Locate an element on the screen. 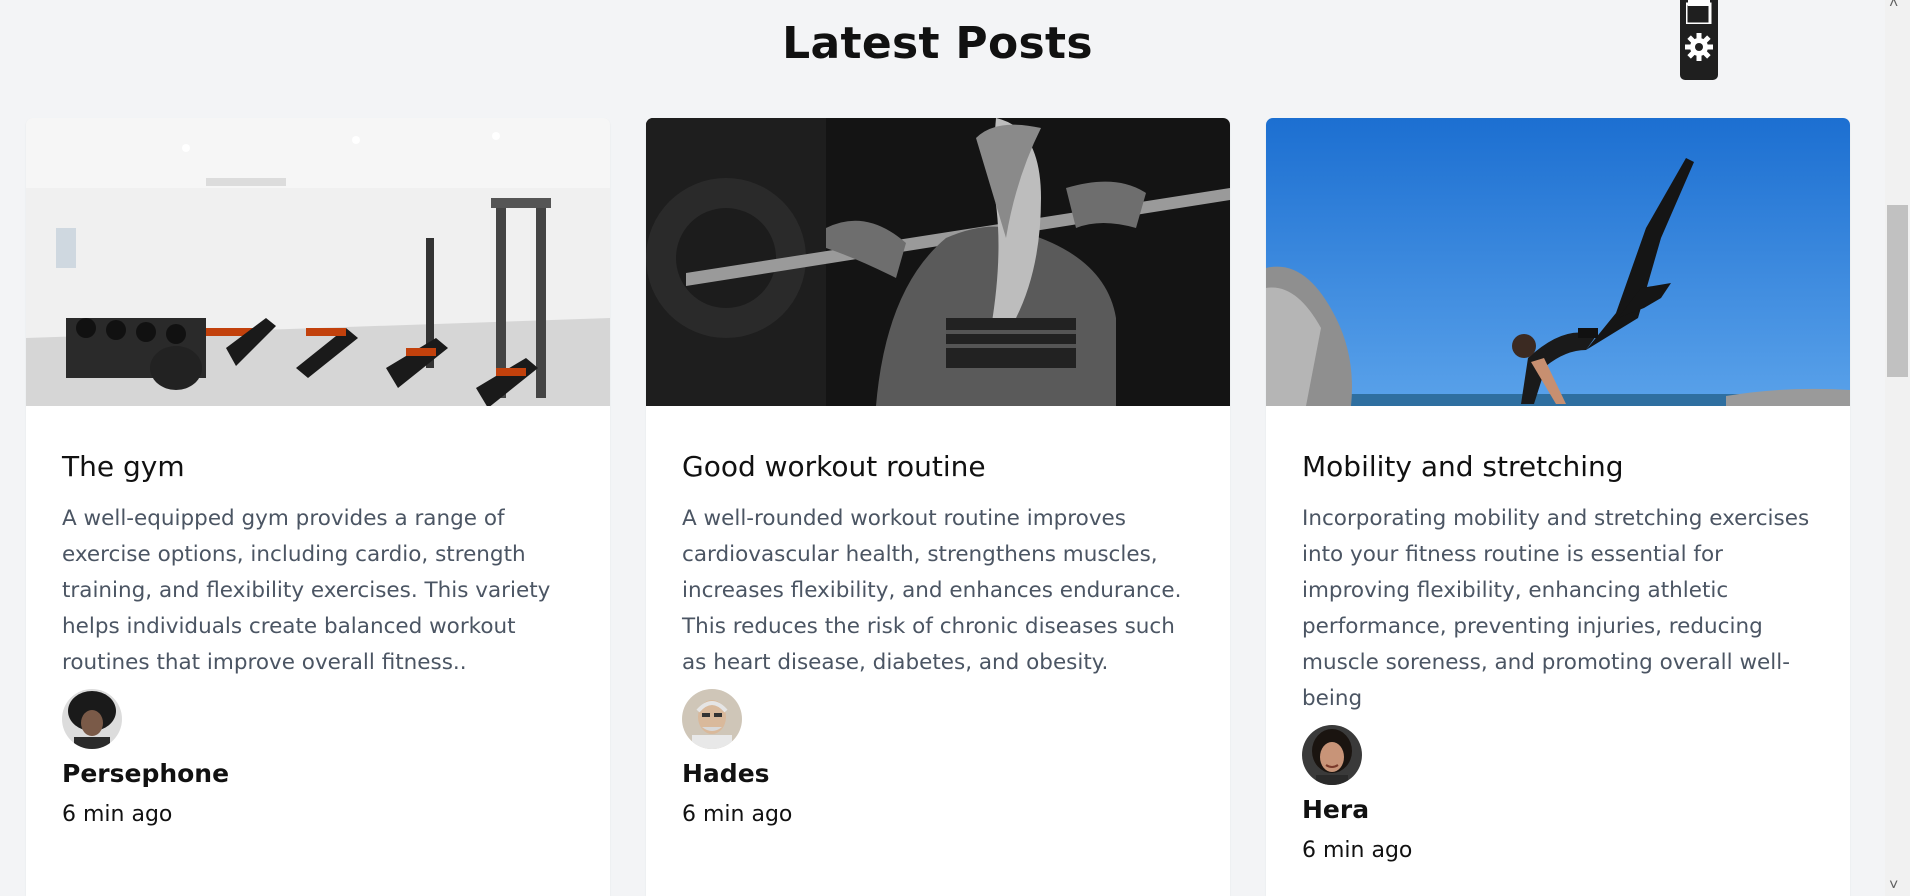  gym-photo-icon is located at coordinates (318, 262).